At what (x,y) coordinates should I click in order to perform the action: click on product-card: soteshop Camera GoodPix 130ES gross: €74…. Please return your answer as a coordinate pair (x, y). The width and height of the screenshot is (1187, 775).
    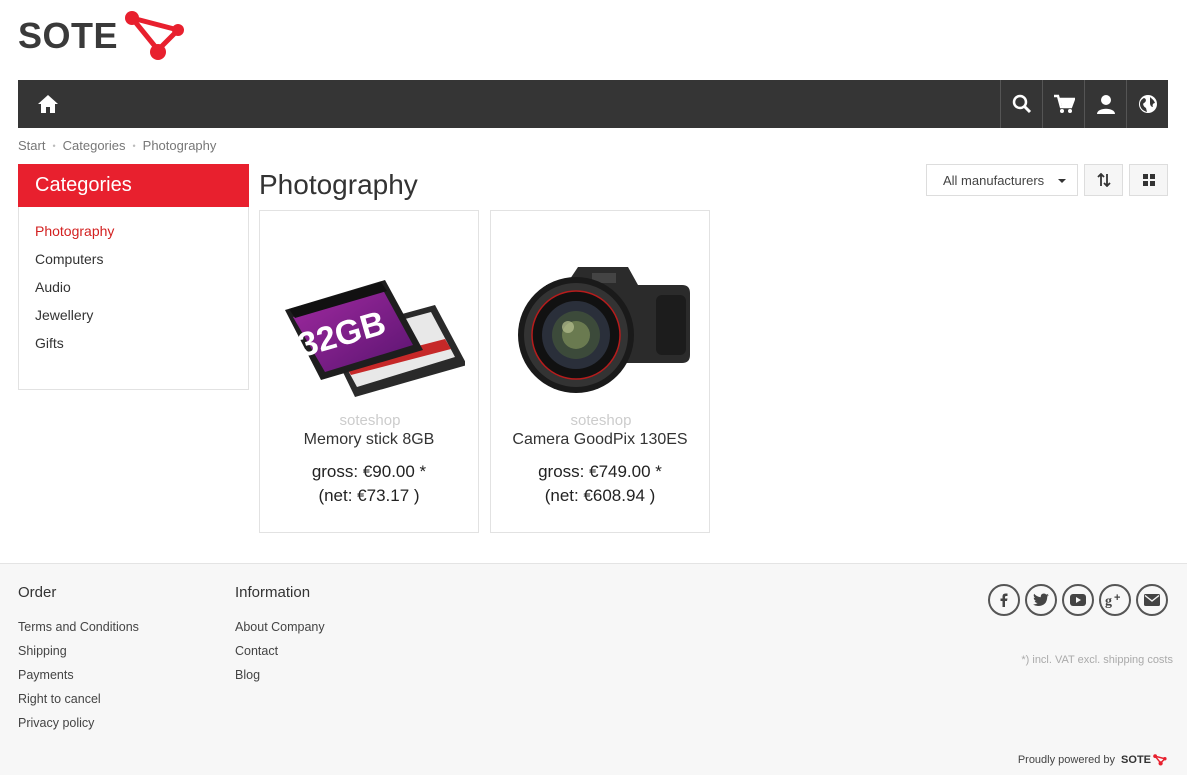
    Looking at the image, I should click on (600, 371).